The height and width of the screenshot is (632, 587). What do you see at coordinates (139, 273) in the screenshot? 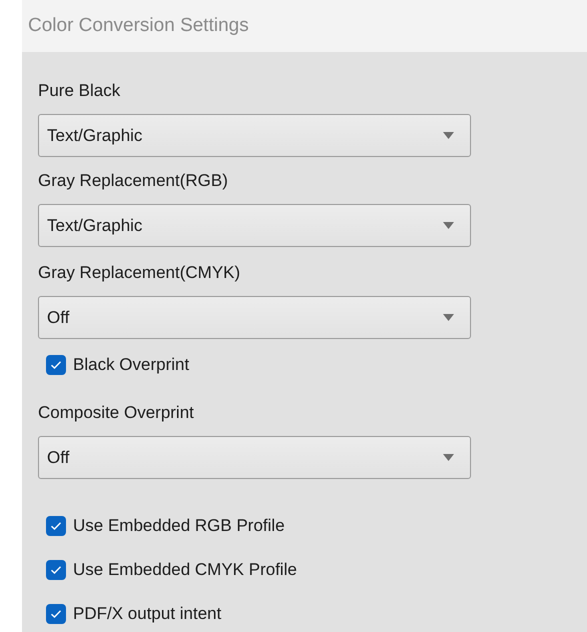
I see `field-label: Gray Replacement(CMYK)` at bounding box center [139, 273].